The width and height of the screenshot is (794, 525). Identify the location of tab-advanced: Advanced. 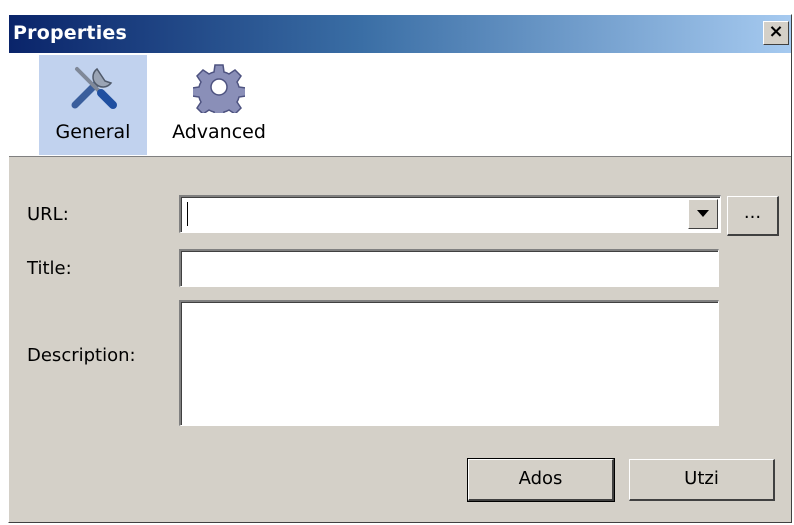
(219, 105).